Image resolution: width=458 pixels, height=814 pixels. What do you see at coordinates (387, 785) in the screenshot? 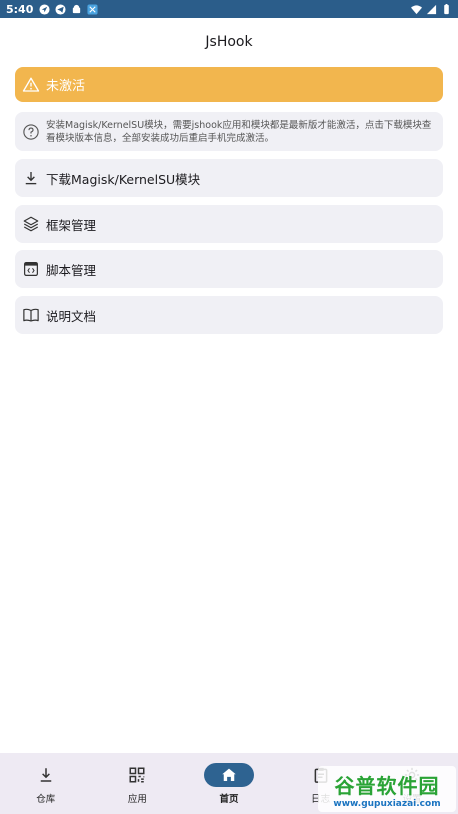
I see `watermark-name: 谷普软件园` at bounding box center [387, 785].